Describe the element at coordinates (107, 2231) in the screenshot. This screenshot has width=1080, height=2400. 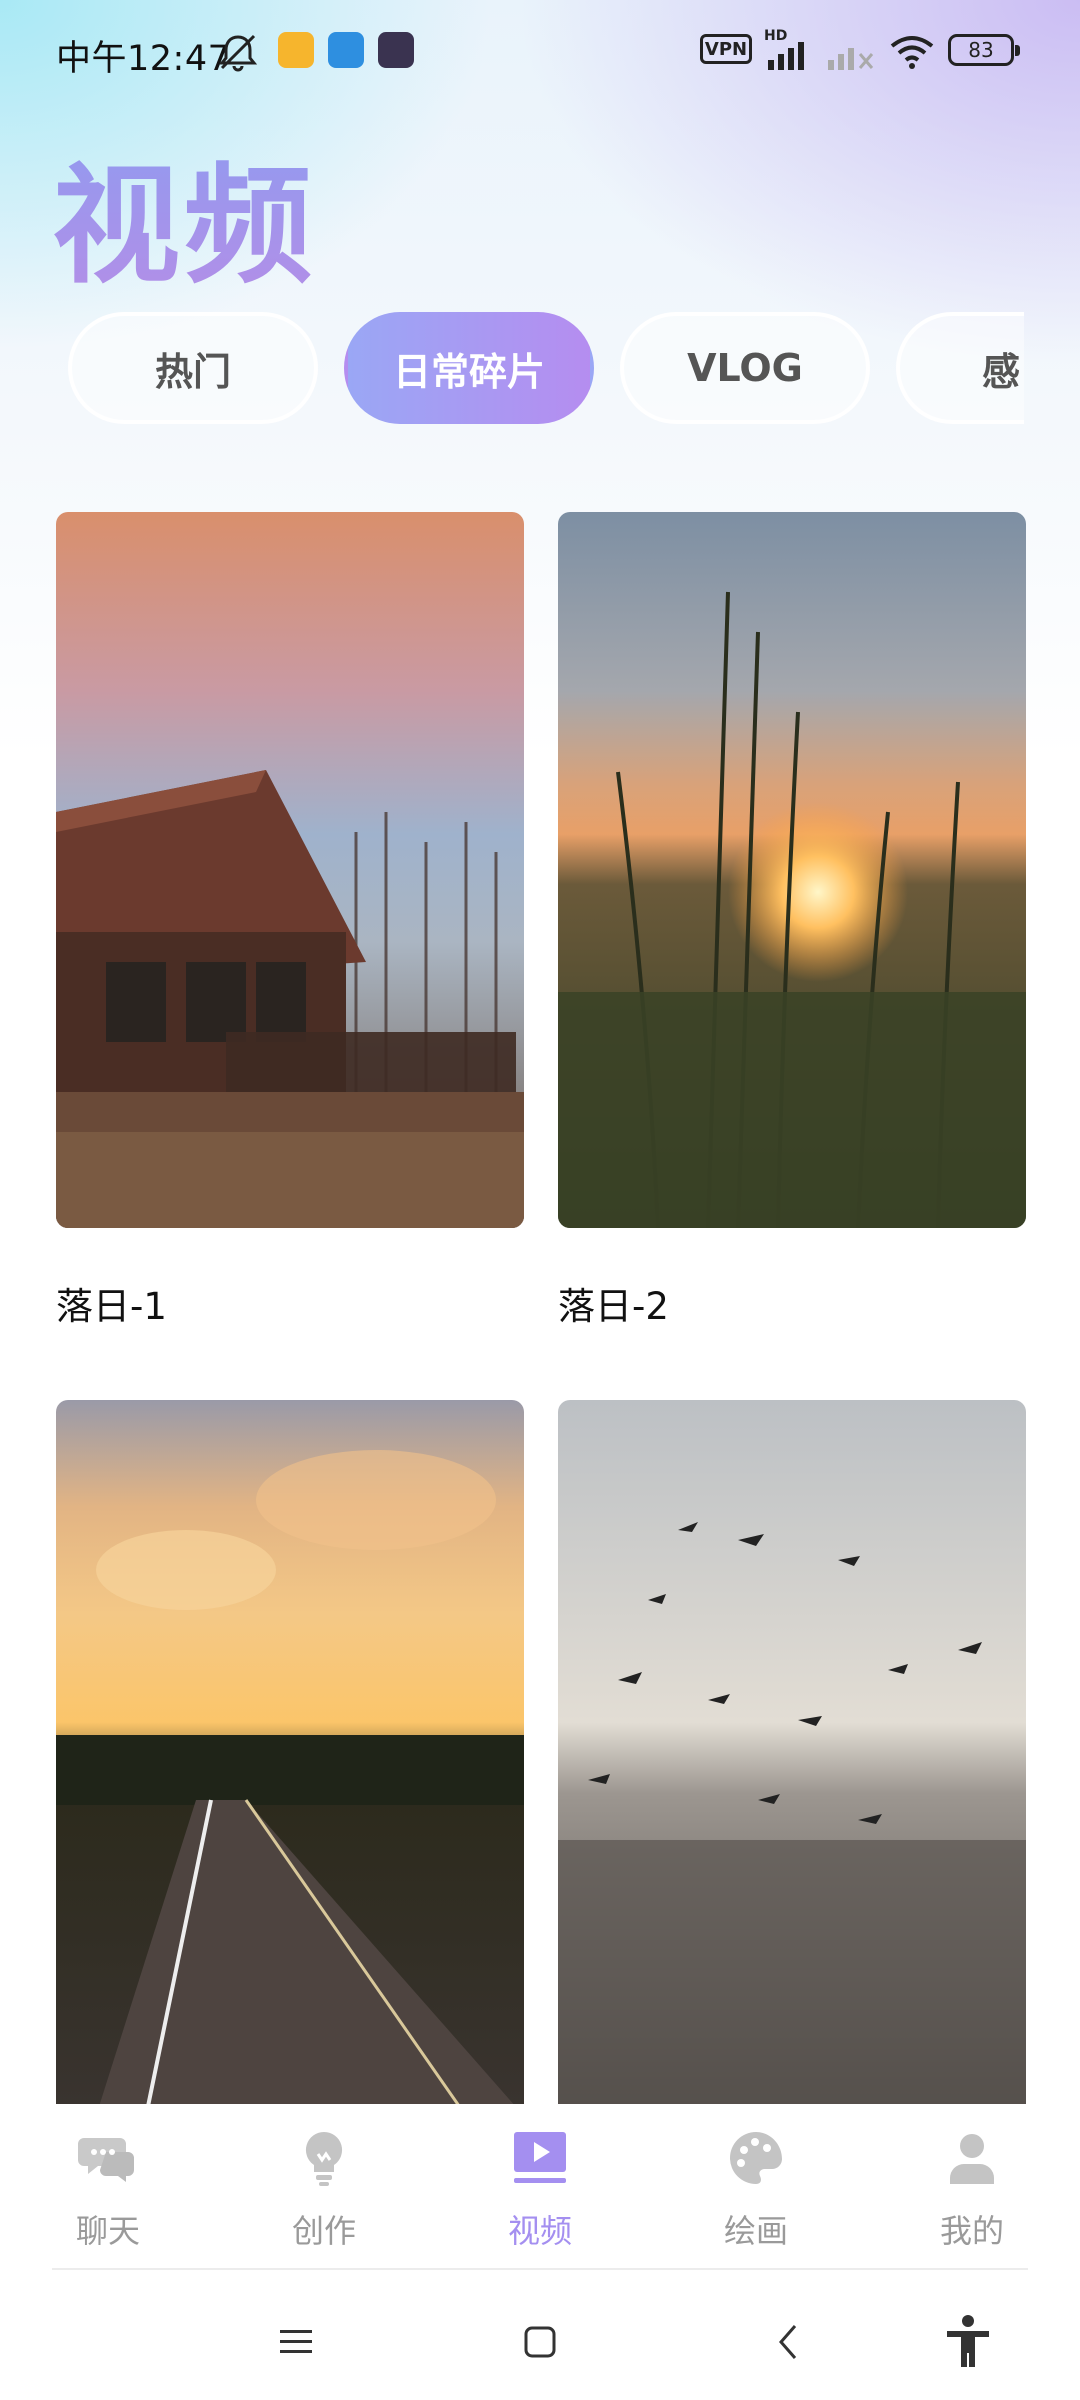
I see `nav-label: 聊天` at that location.